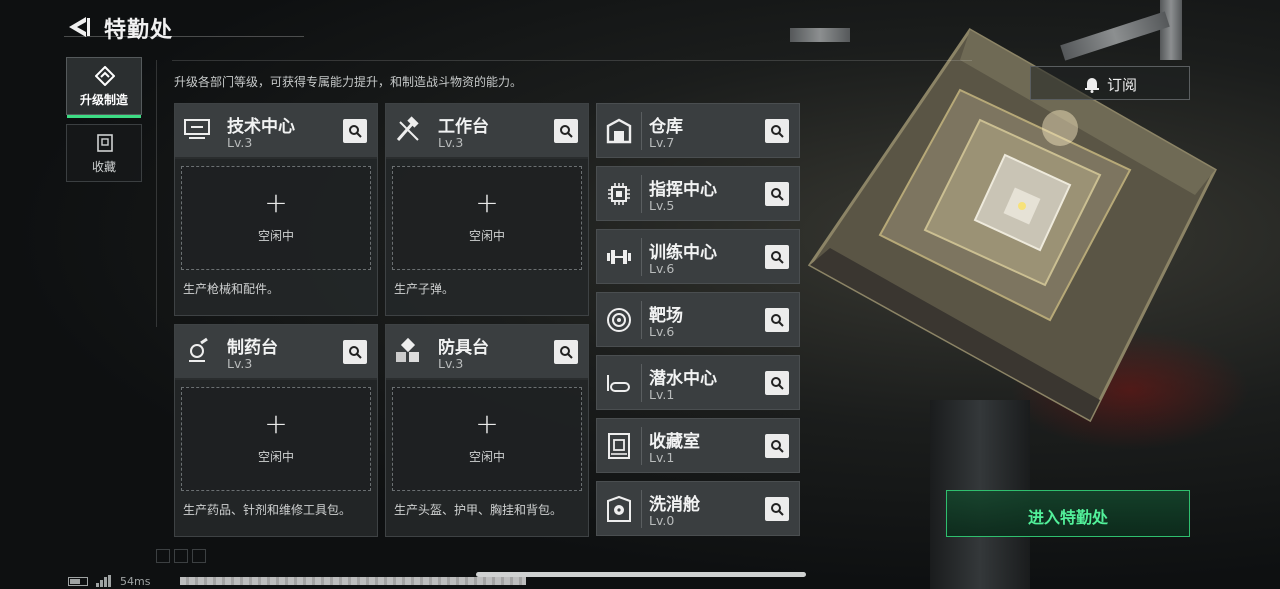 This screenshot has width=1280, height=589. Describe the element at coordinates (1092, 85) in the screenshot. I see `bell-icon` at that location.